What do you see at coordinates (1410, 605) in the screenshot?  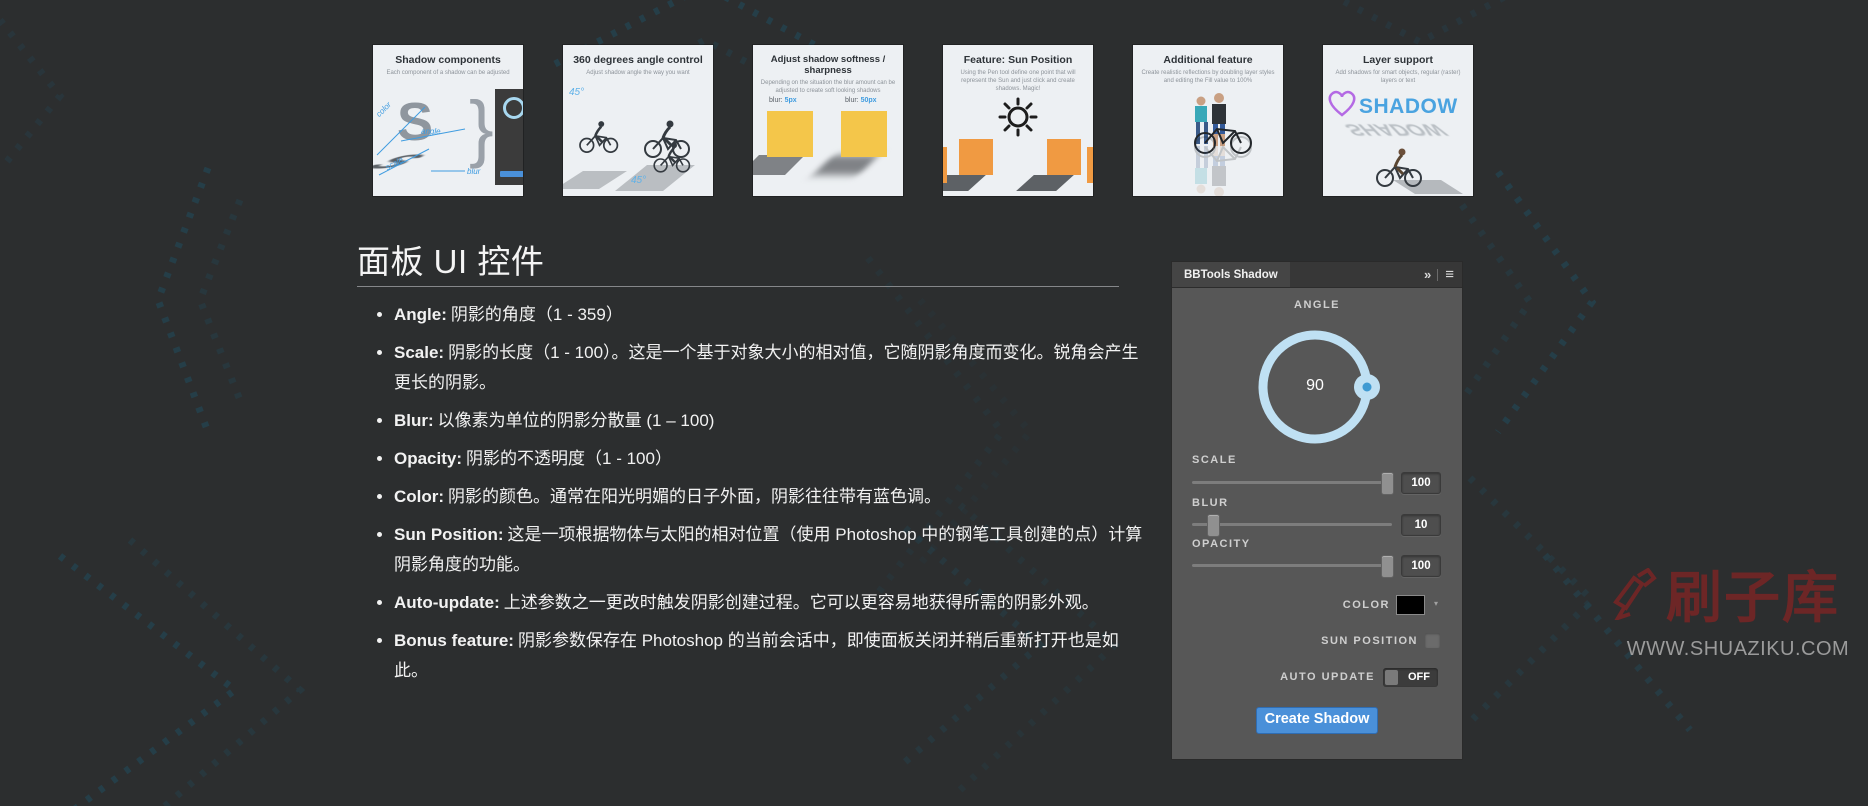 I see `color-swatch` at bounding box center [1410, 605].